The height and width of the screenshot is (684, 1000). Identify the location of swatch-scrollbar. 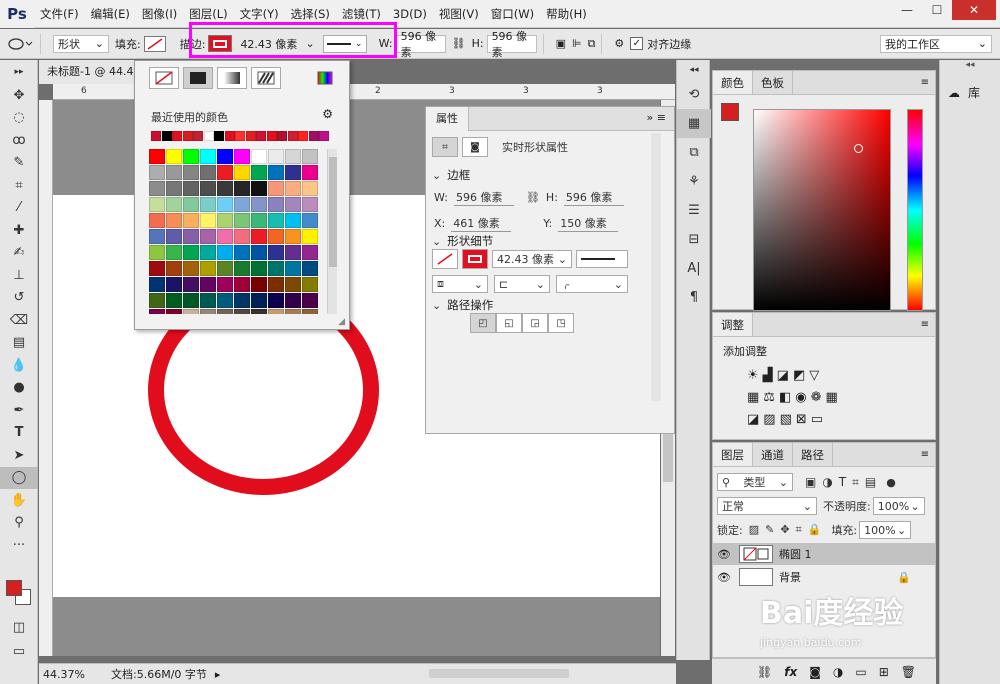
(332, 231).